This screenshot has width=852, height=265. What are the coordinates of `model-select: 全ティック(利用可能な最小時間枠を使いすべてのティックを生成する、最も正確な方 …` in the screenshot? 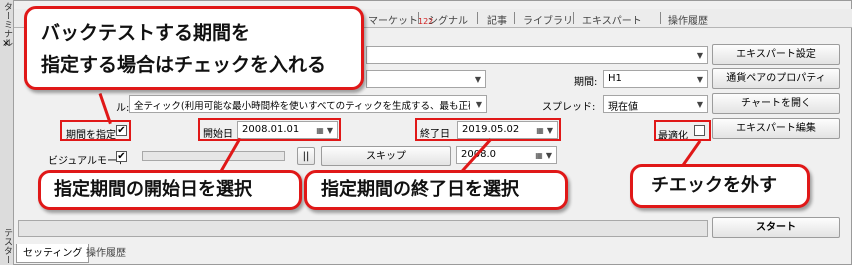 It's located at (308, 104).